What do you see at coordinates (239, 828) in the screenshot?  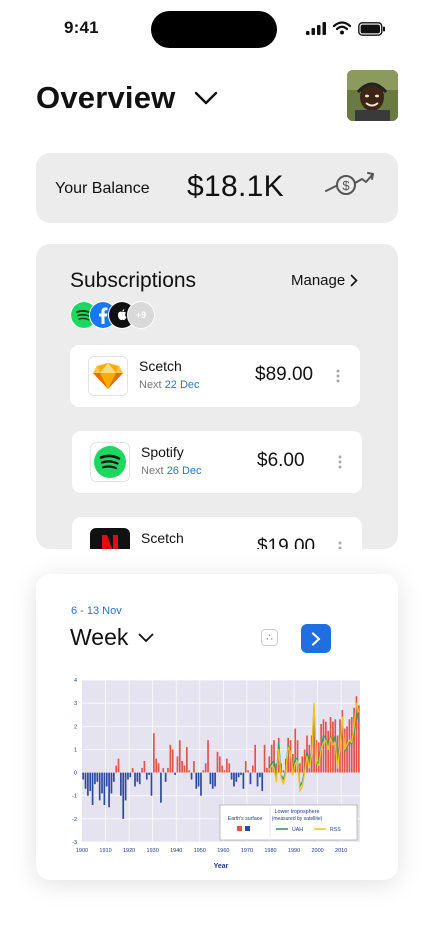 I see `legend-surface-warm-swatch` at bounding box center [239, 828].